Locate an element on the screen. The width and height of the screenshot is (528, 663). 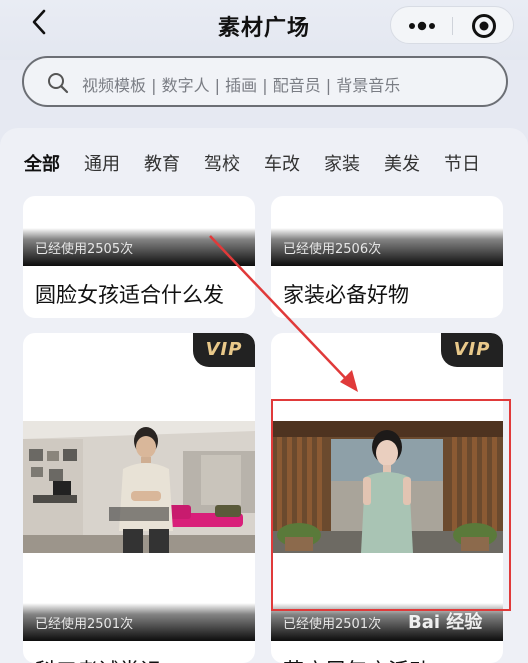
tab-home-decoration: 家装 is located at coordinates (342, 163).